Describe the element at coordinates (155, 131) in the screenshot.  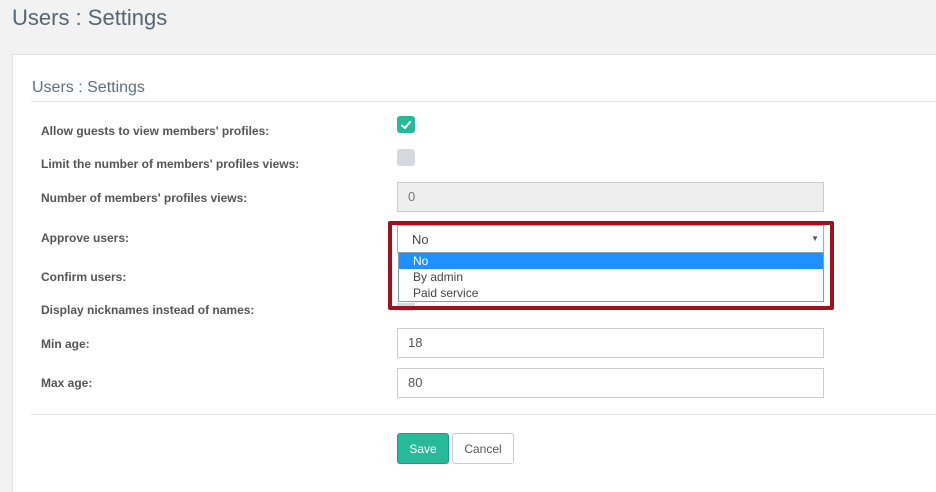
I see `allow-guests-label: Allow guests to view members' profiles:` at that location.